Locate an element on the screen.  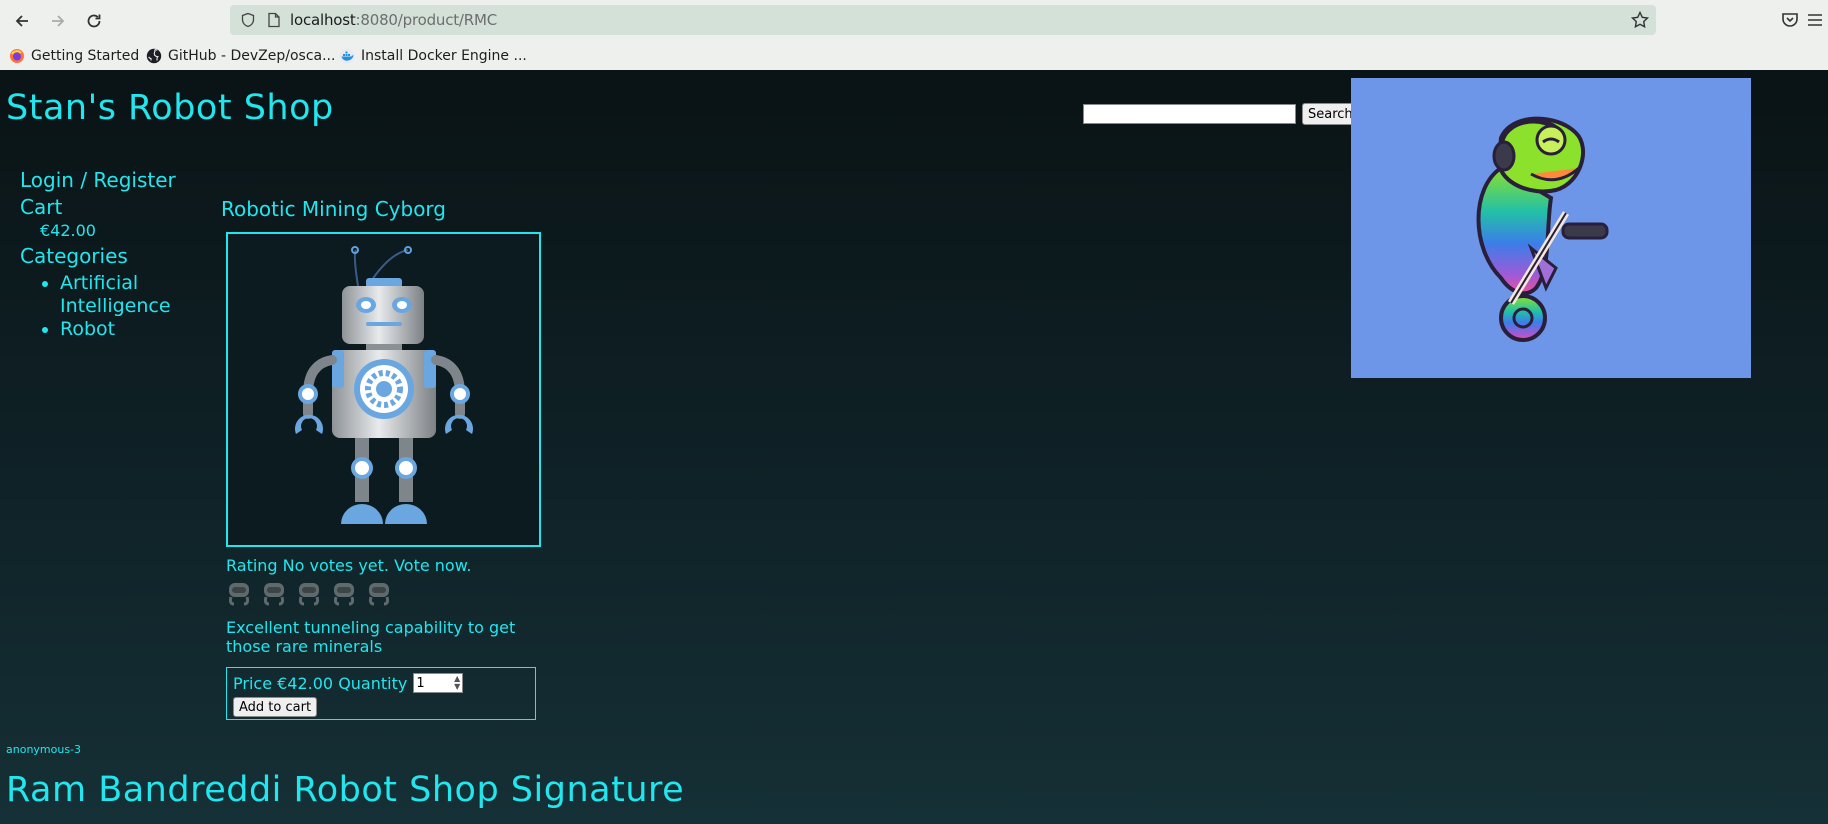
category-item-artificial-intelligence: Artificial Intelligence is located at coordinates (125, 295).